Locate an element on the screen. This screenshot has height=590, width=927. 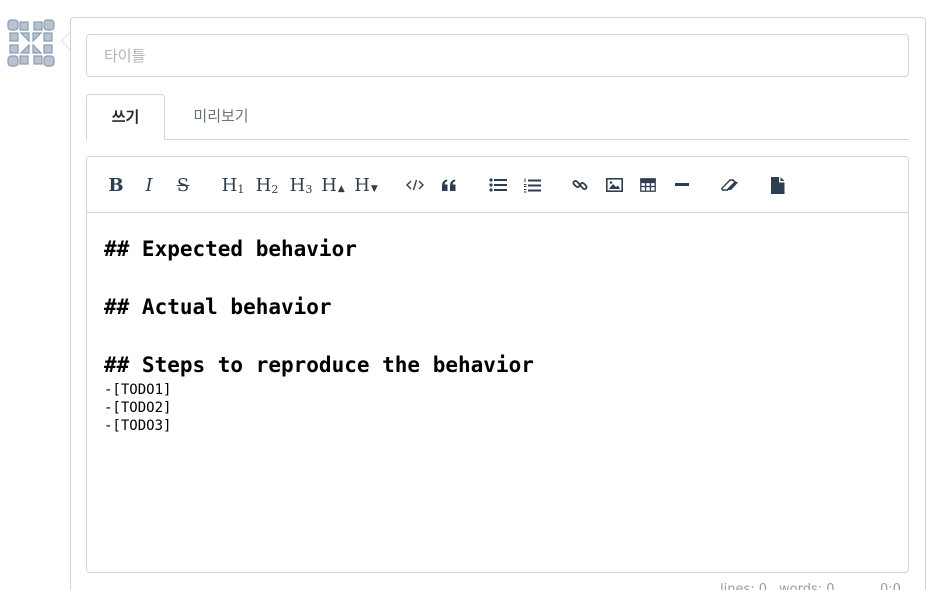
h2-sub: 2 is located at coordinates (275, 189).